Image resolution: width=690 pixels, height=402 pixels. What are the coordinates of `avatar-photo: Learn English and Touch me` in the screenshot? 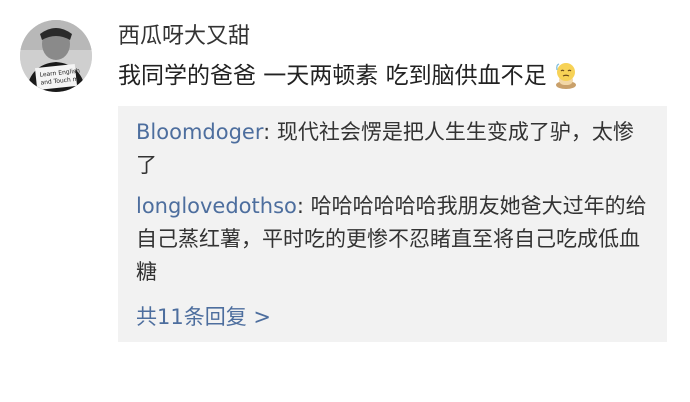 It's located at (56, 56).